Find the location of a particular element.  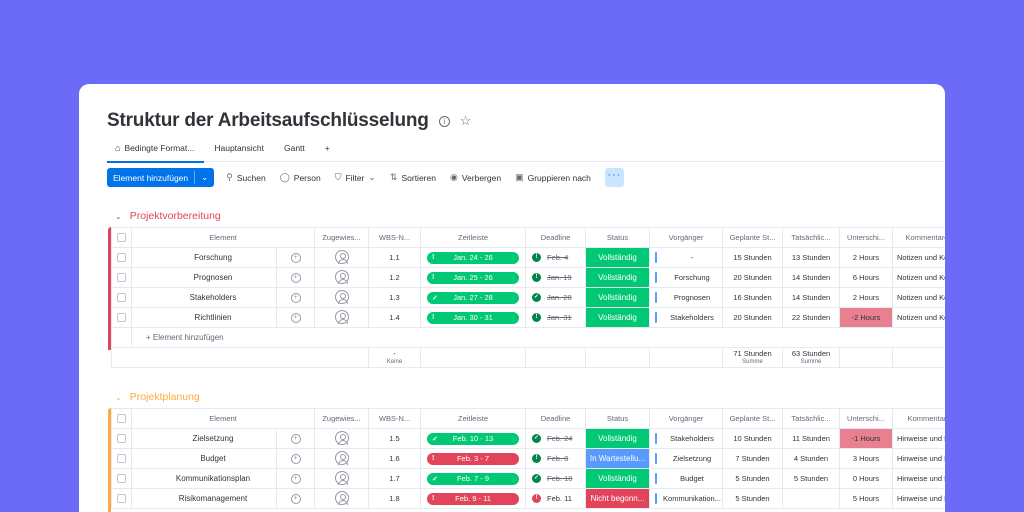

predecessor-cell: Zielsetzung is located at coordinates (686, 458).